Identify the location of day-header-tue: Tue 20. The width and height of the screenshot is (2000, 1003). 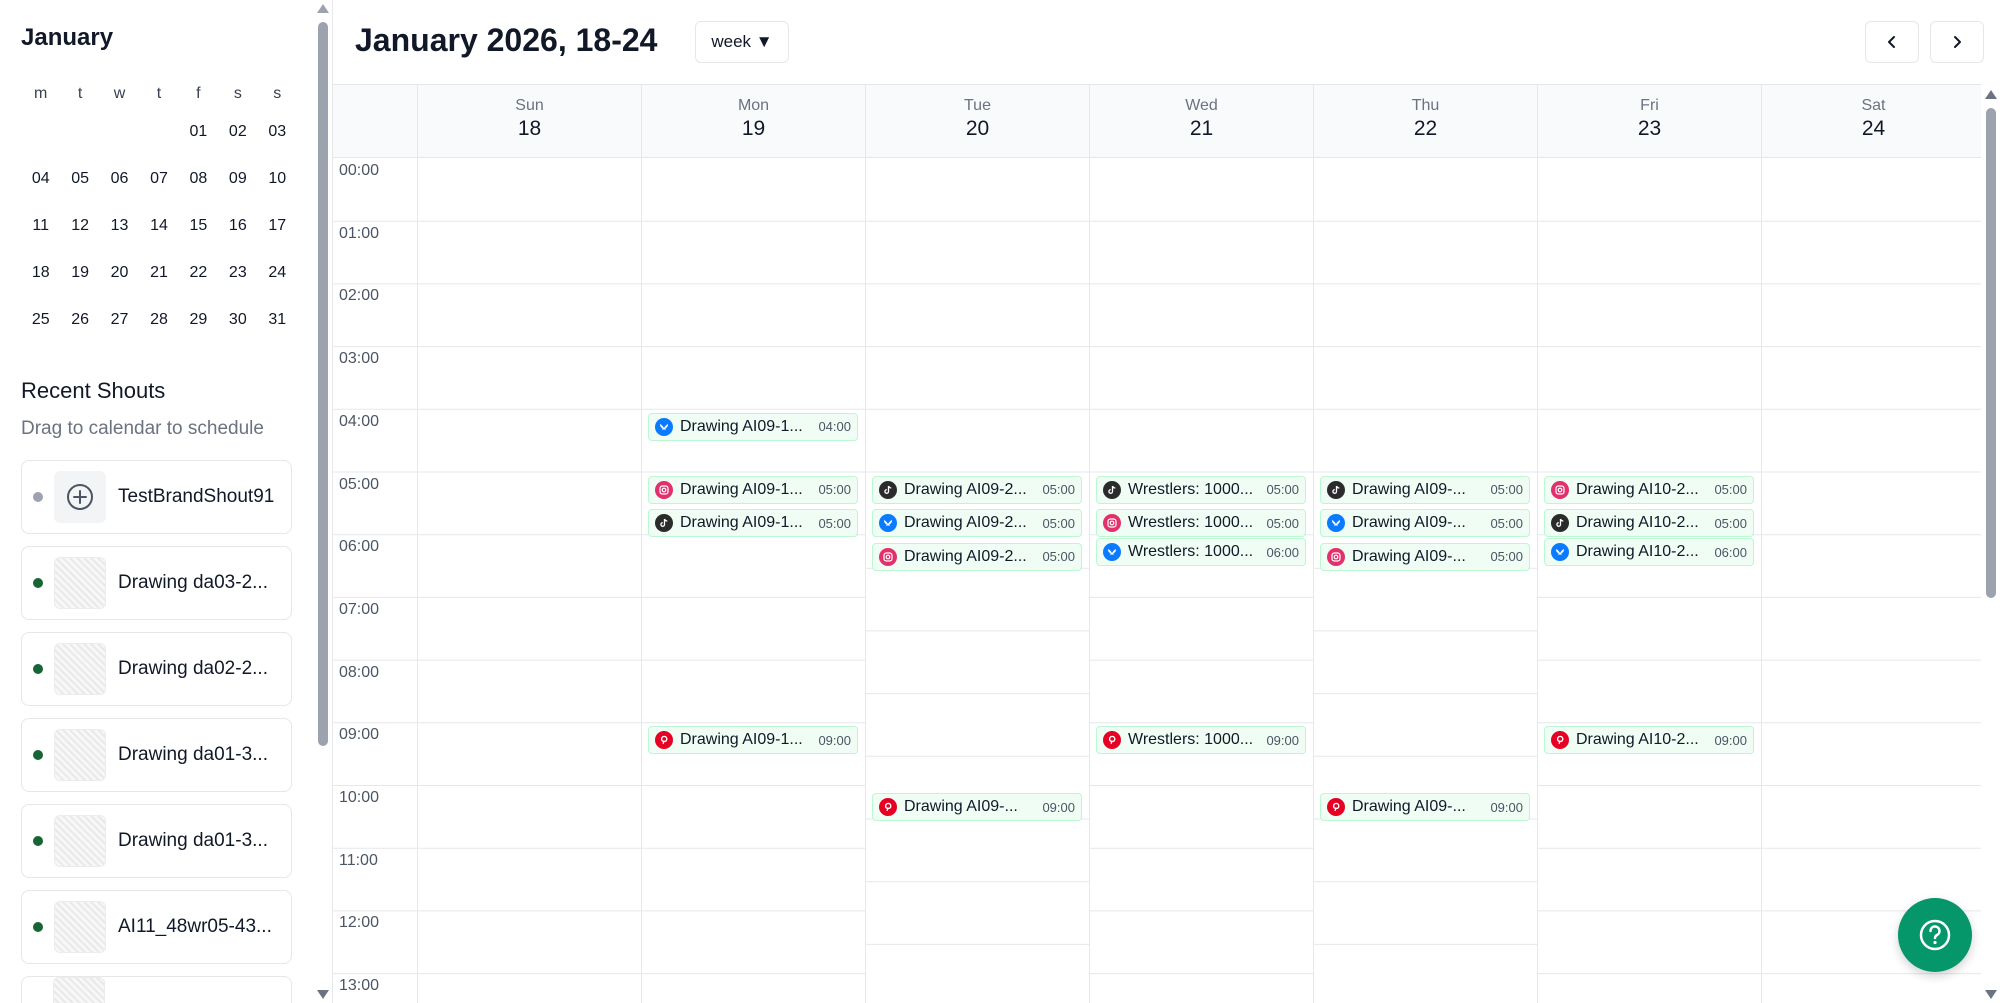
(977, 121).